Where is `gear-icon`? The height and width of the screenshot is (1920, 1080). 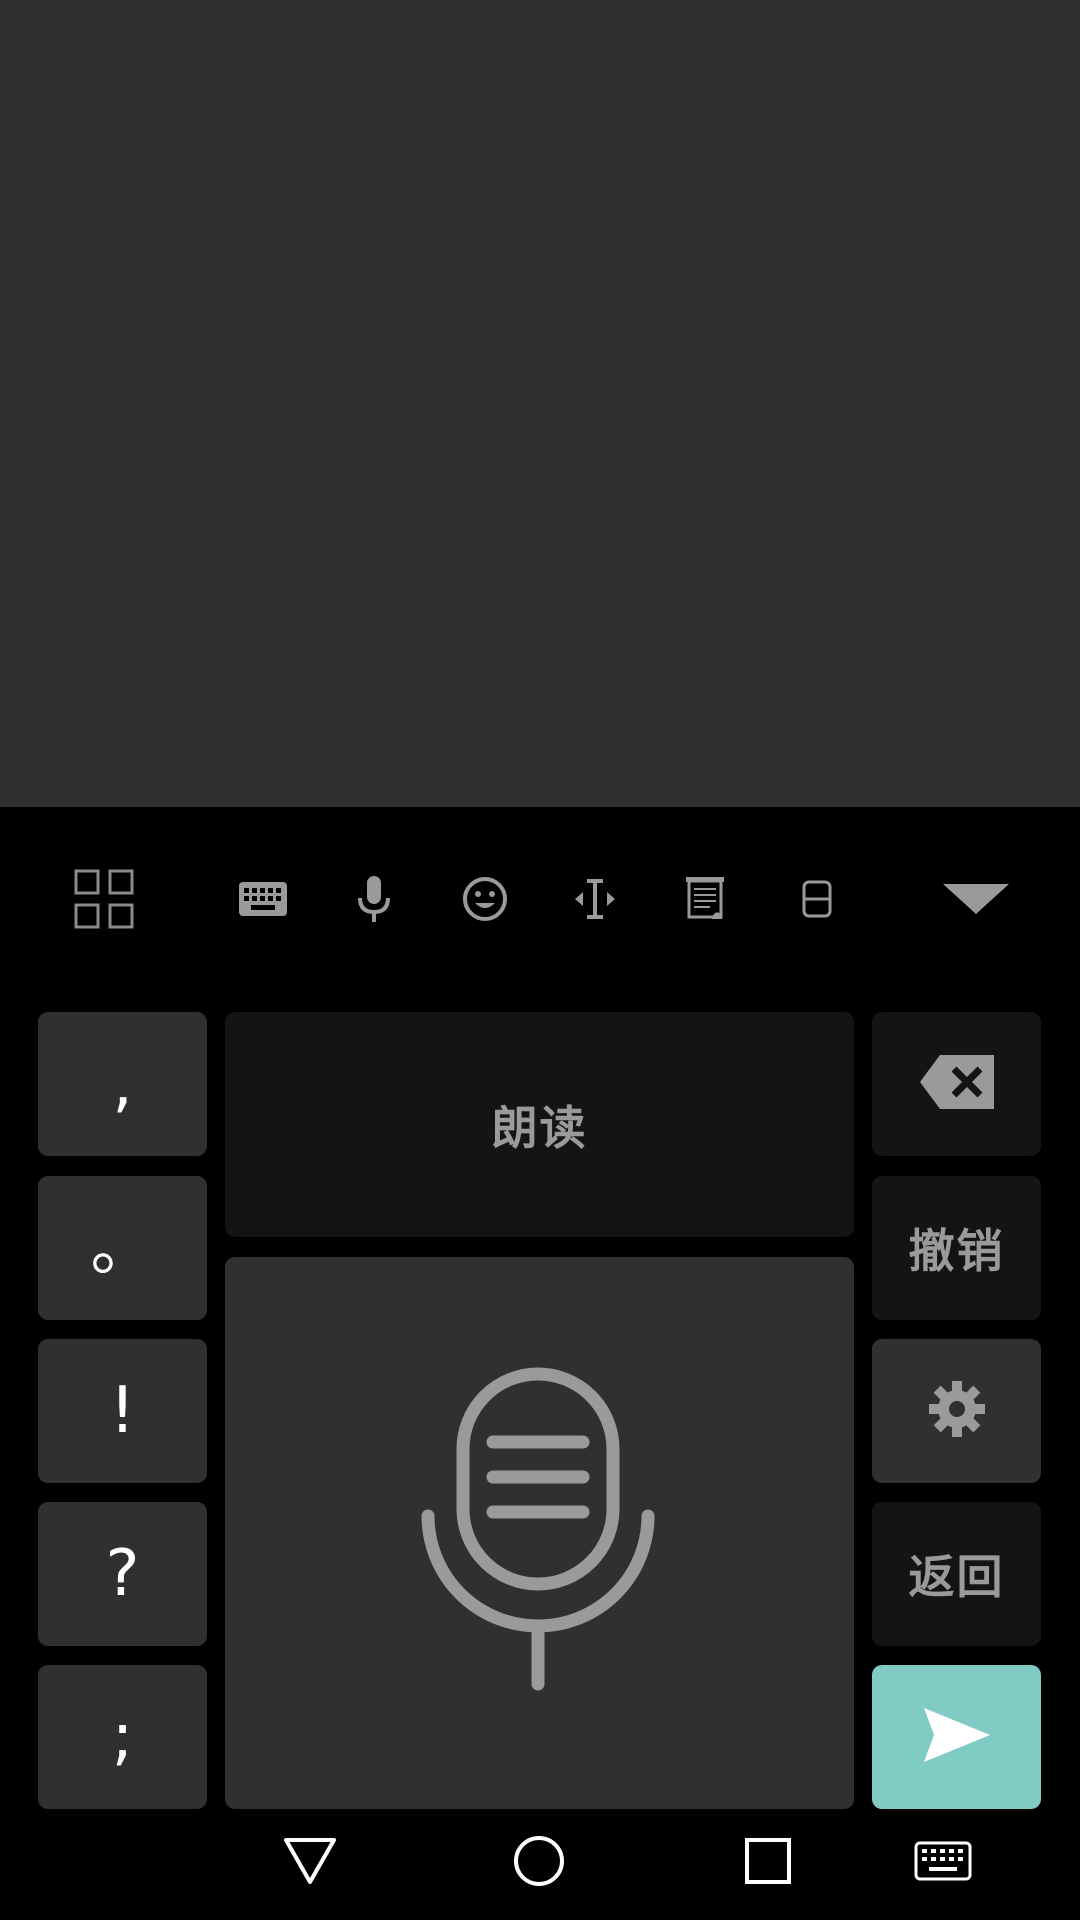
gear-icon is located at coordinates (957, 1411).